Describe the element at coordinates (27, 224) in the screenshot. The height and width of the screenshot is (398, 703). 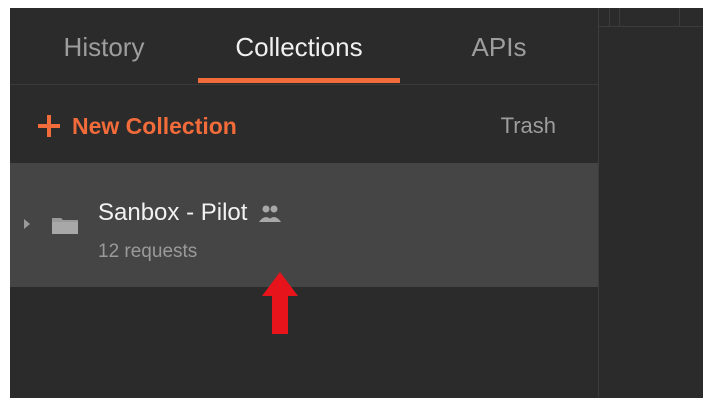
I see `caret-right-icon` at that location.